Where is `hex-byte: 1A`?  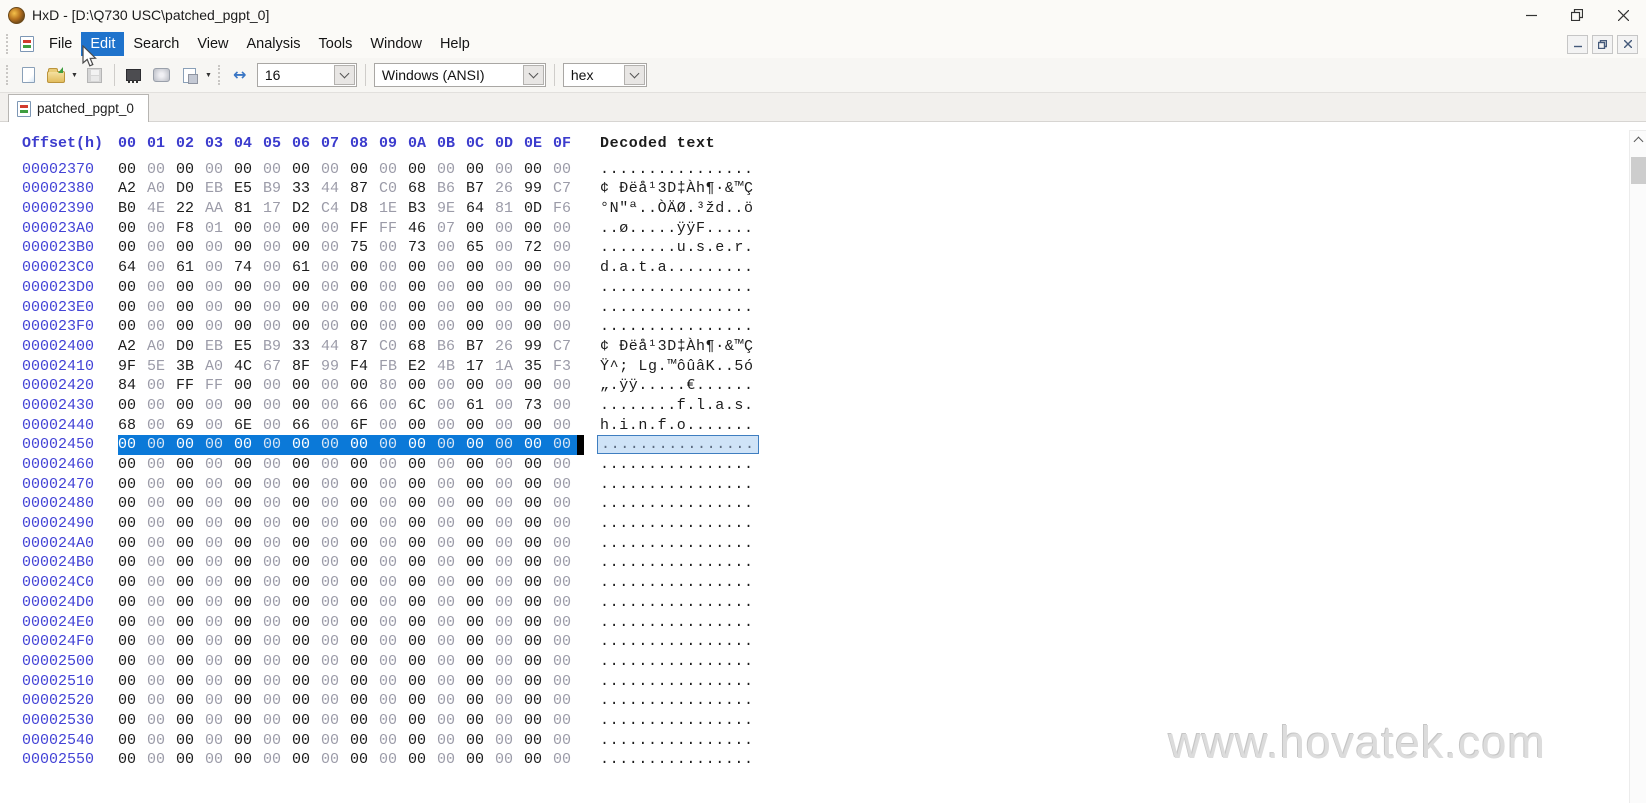
hex-byte: 1A is located at coordinates (509, 367).